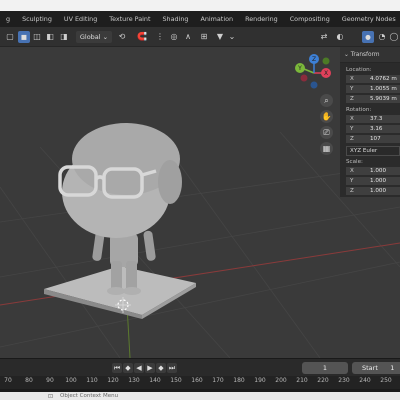 This screenshot has width=400, height=400. I want to click on ruler-tick-label: 110, so click(92, 380).